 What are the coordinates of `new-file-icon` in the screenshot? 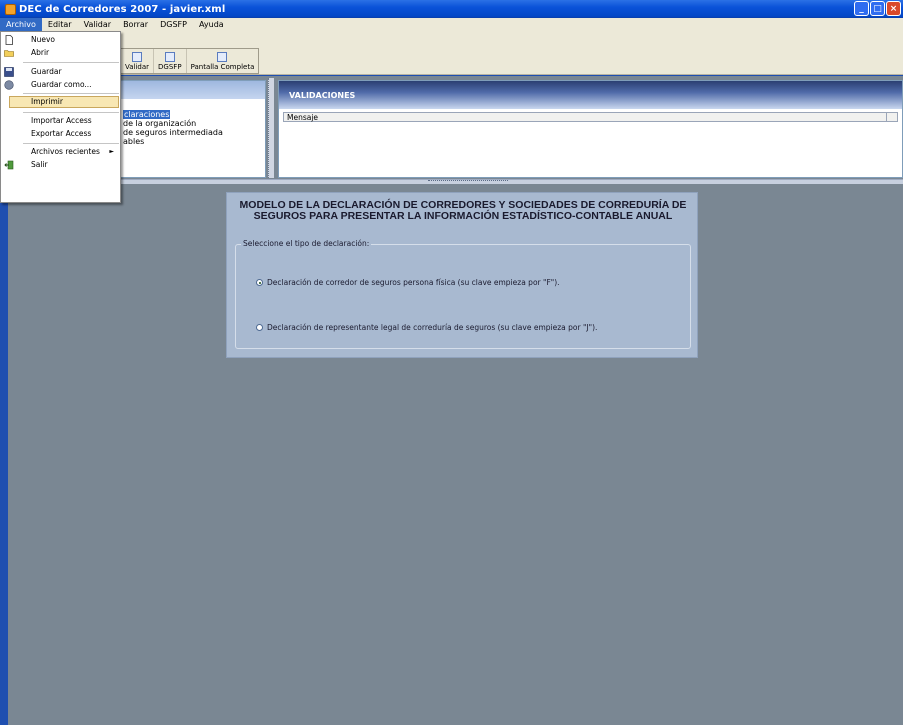 It's located at (9, 40).